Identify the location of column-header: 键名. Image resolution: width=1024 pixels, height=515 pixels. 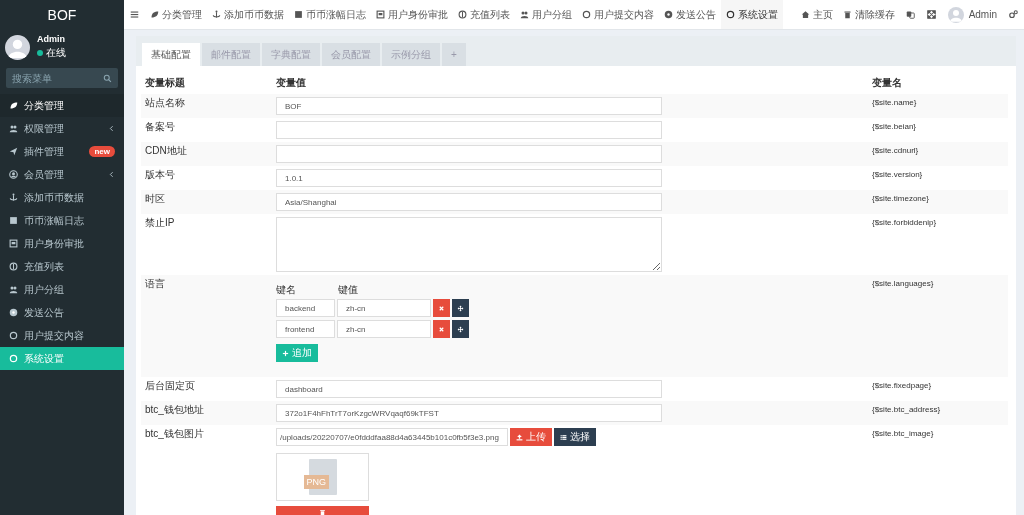
(286, 290).